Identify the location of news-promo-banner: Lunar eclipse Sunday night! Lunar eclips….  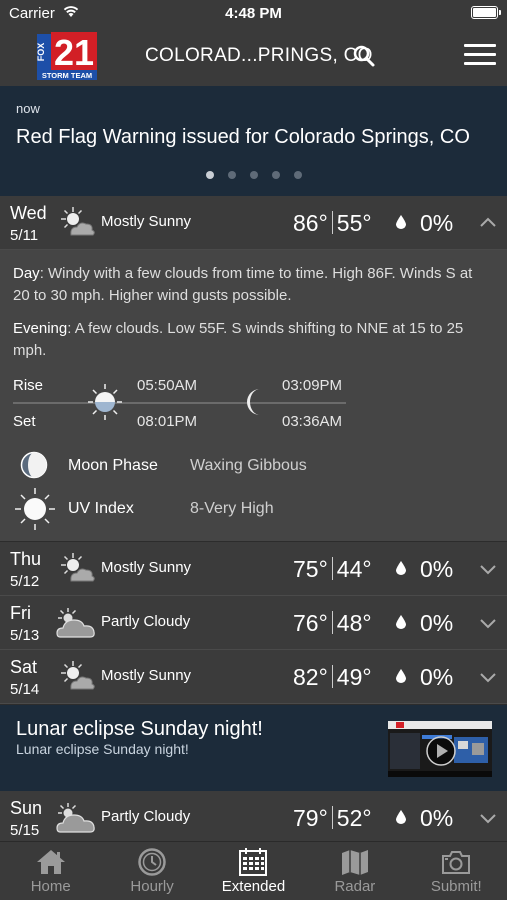
(253, 748).